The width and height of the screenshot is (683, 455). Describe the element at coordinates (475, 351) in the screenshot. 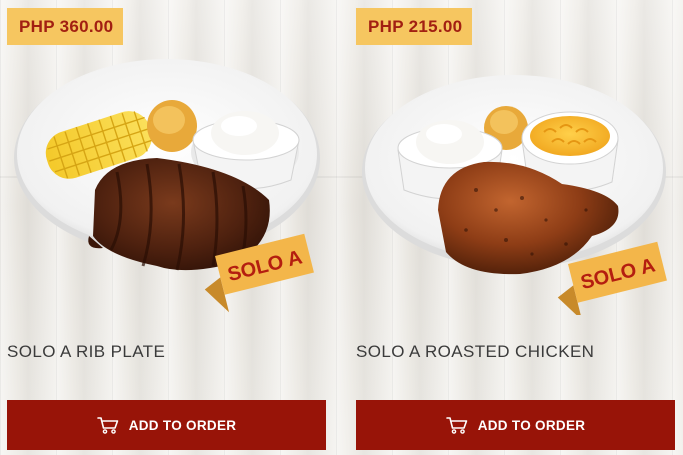

I see `product-name: SOLO A ROASTED CHICKEN` at that location.